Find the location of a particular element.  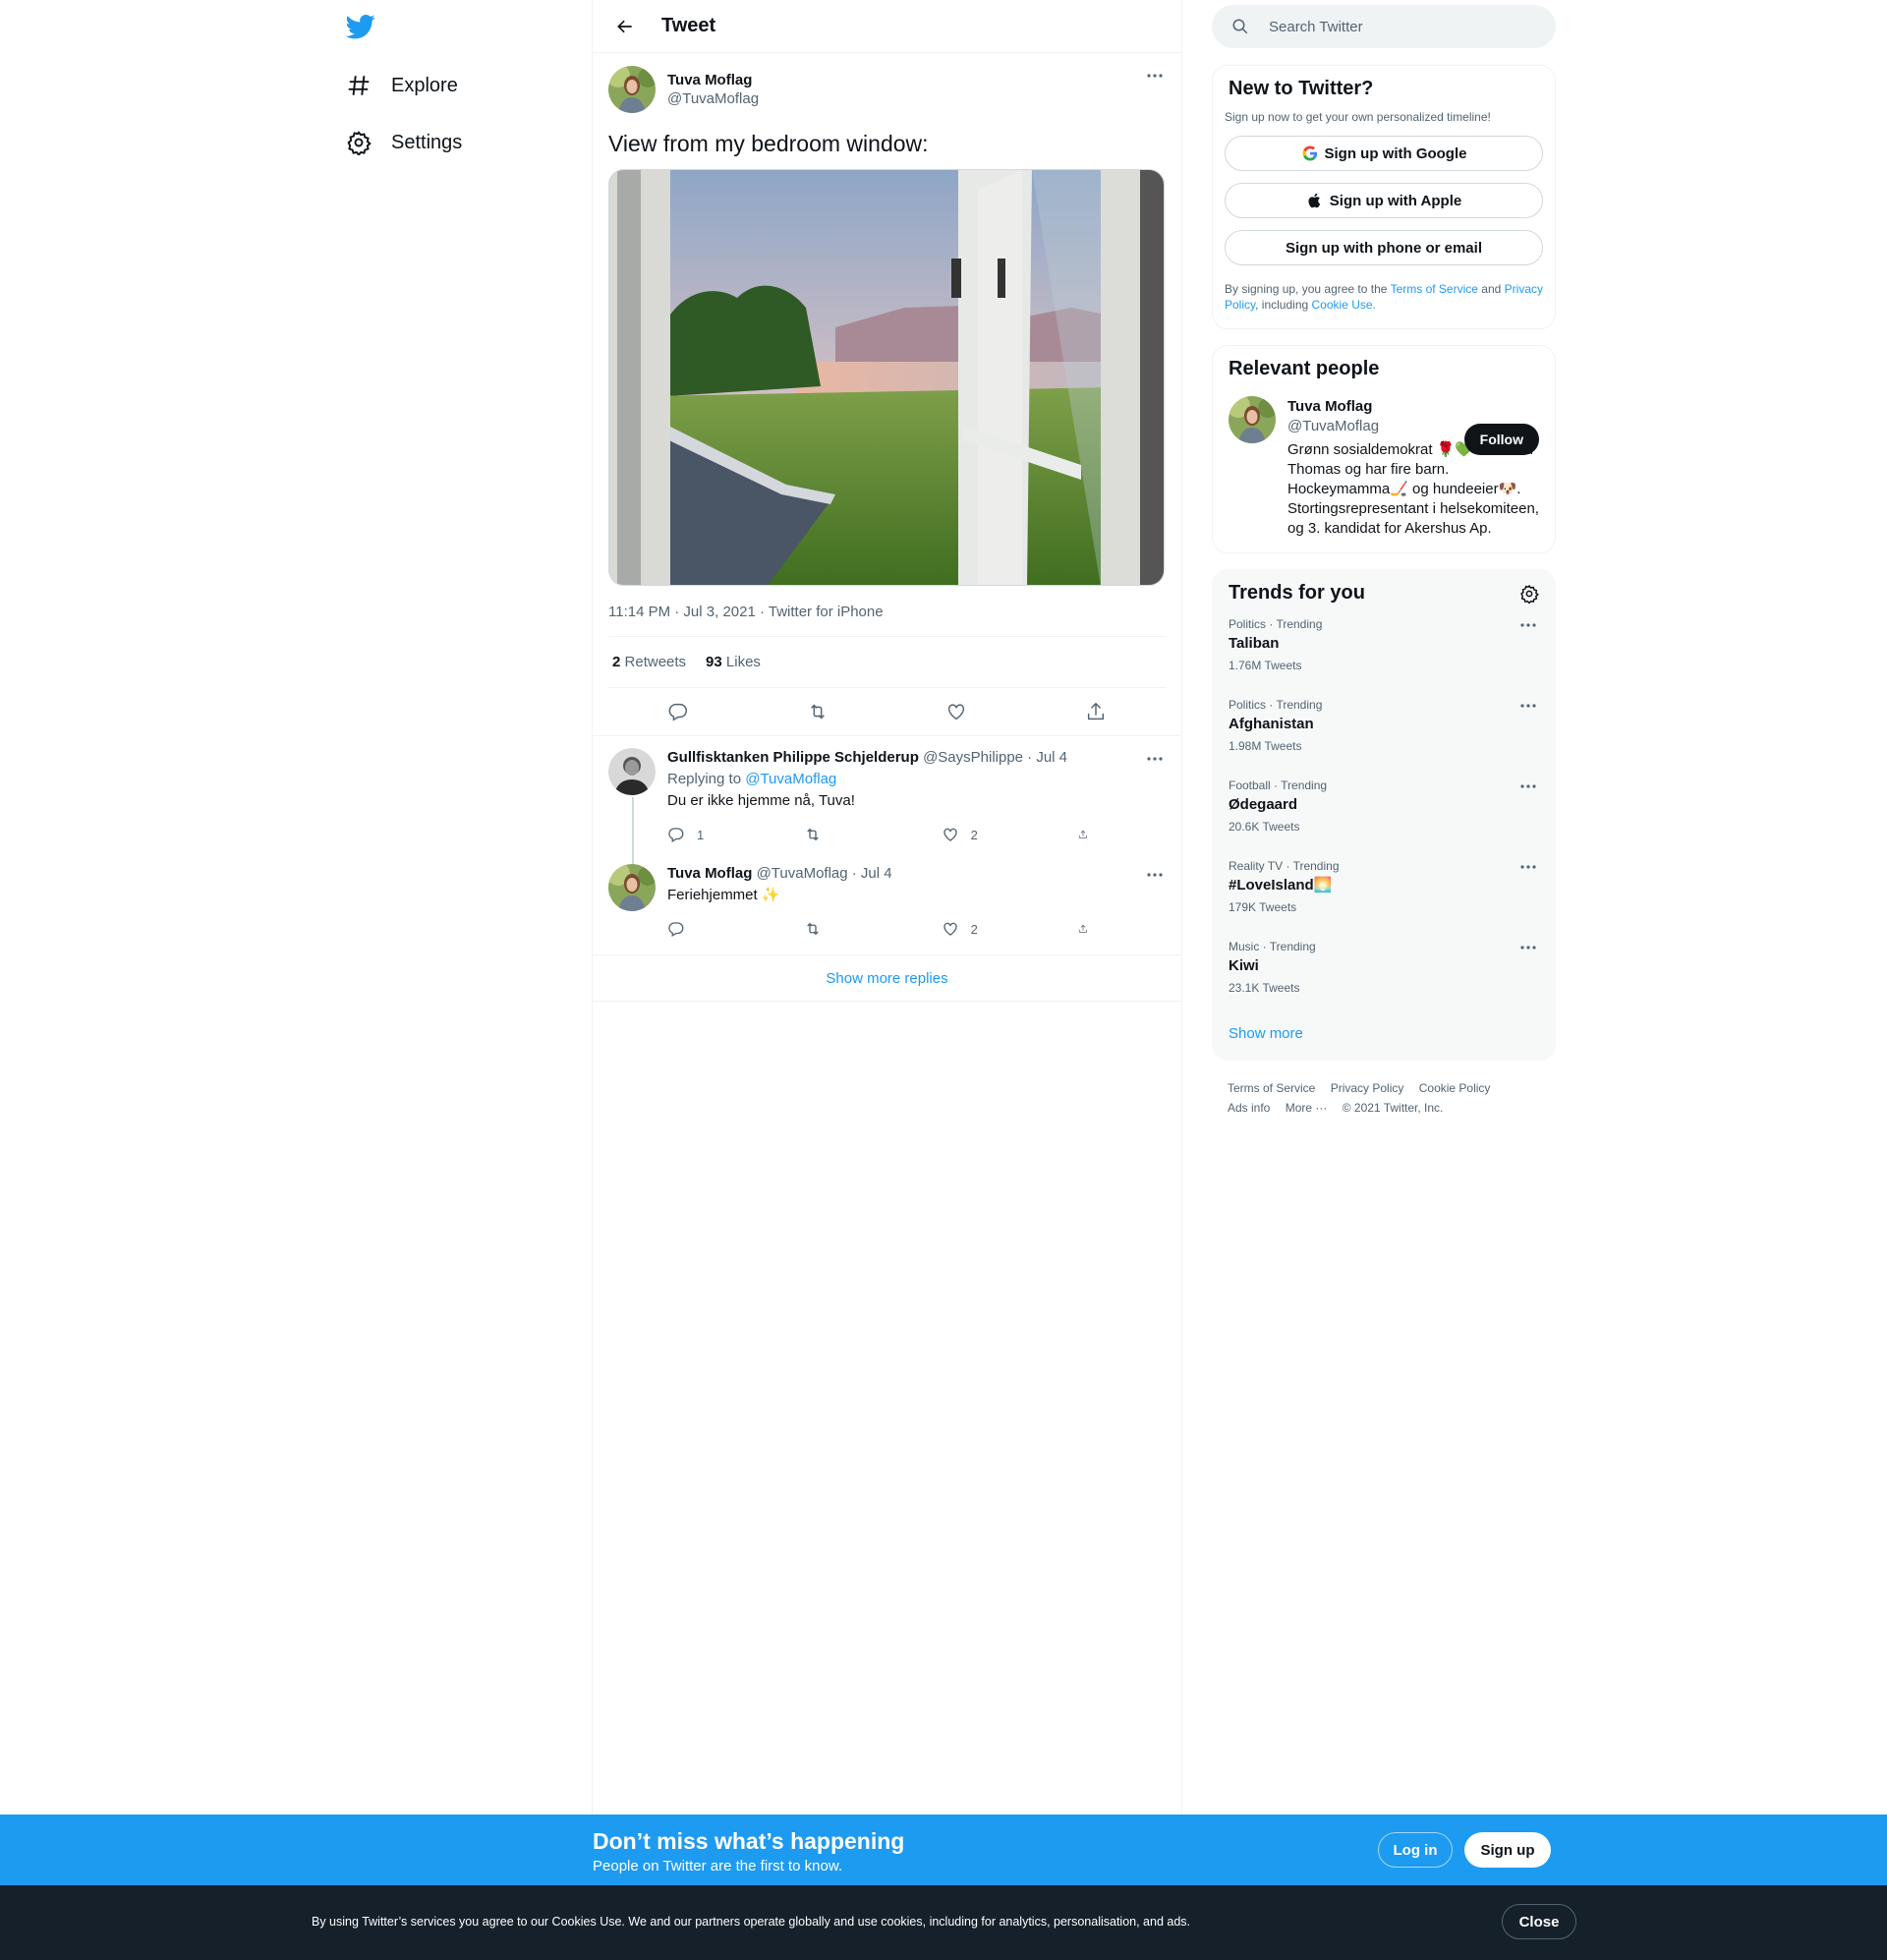

search-input: Search Twitter is located at coordinates (1316, 27).